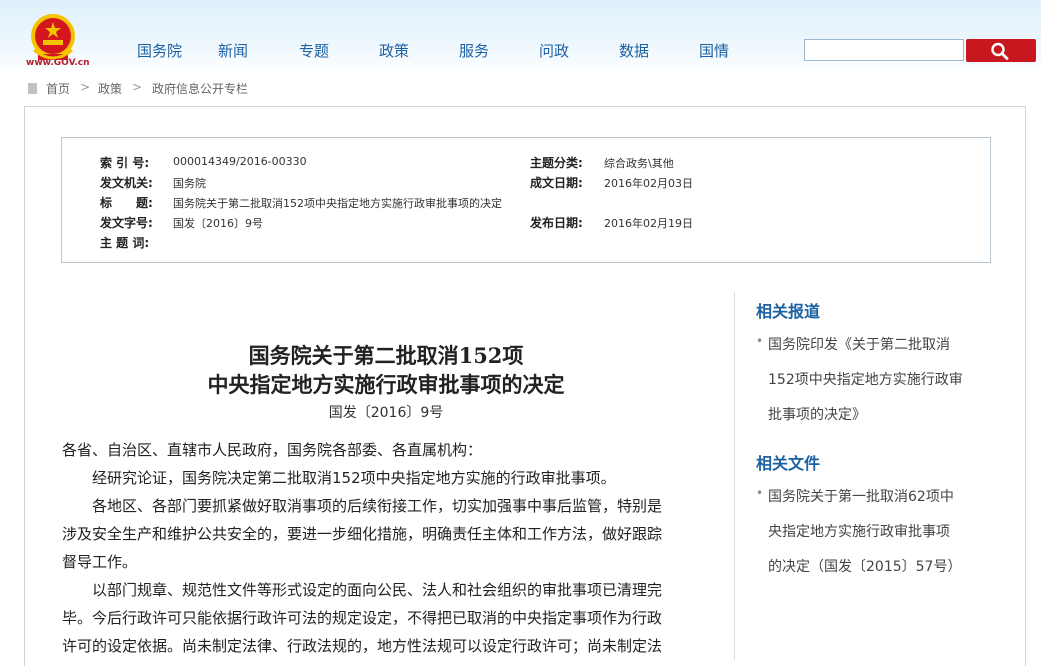 The height and width of the screenshot is (666, 1041). Describe the element at coordinates (648, 183) in the screenshot. I see `date-written-value: 2016年02月03日` at that location.